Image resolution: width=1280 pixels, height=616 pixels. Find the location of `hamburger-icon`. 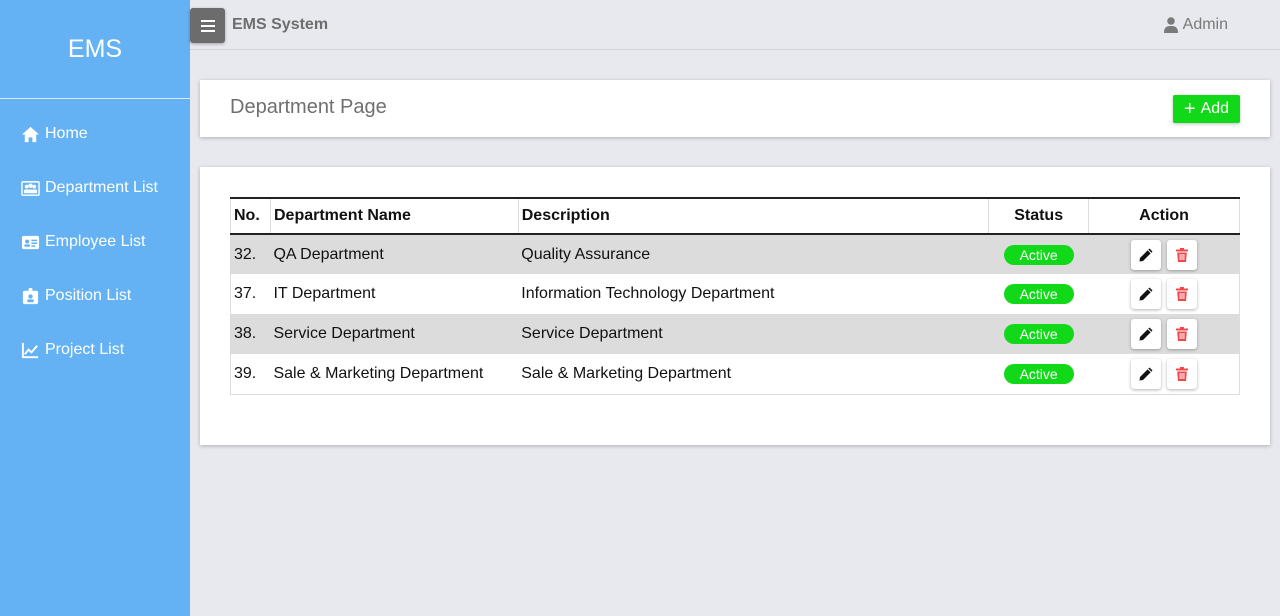

hamburger-icon is located at coordinates (207, 26).